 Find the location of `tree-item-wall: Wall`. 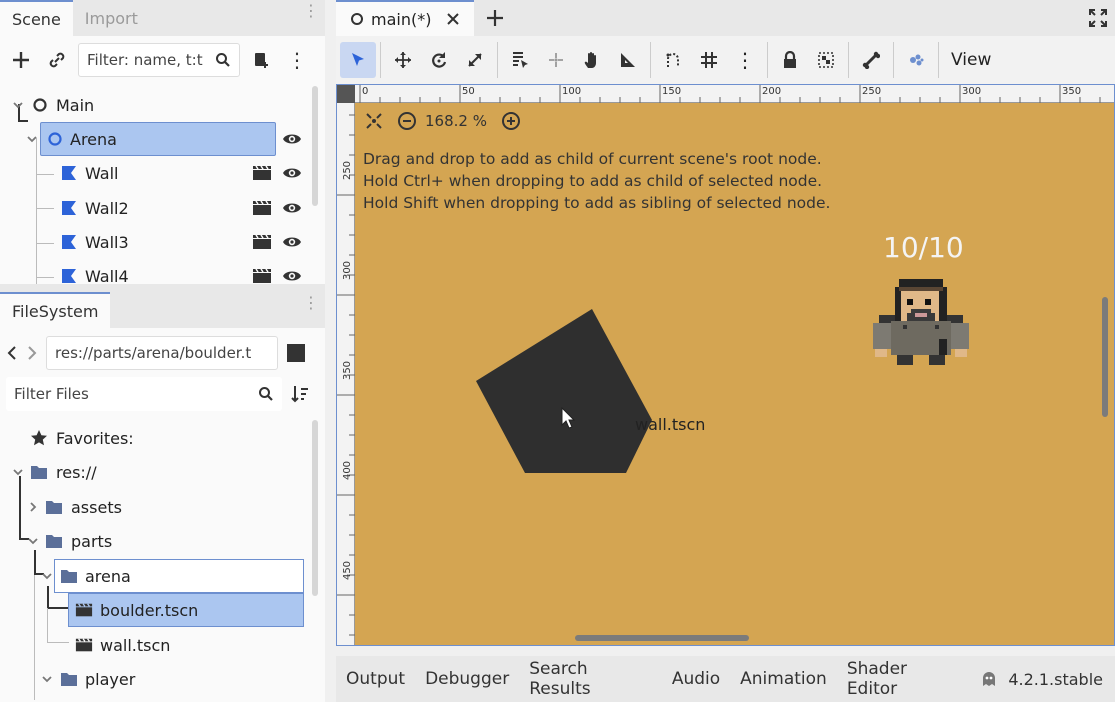

tree-item-wall: Wall is located at coordinates (156, 173).